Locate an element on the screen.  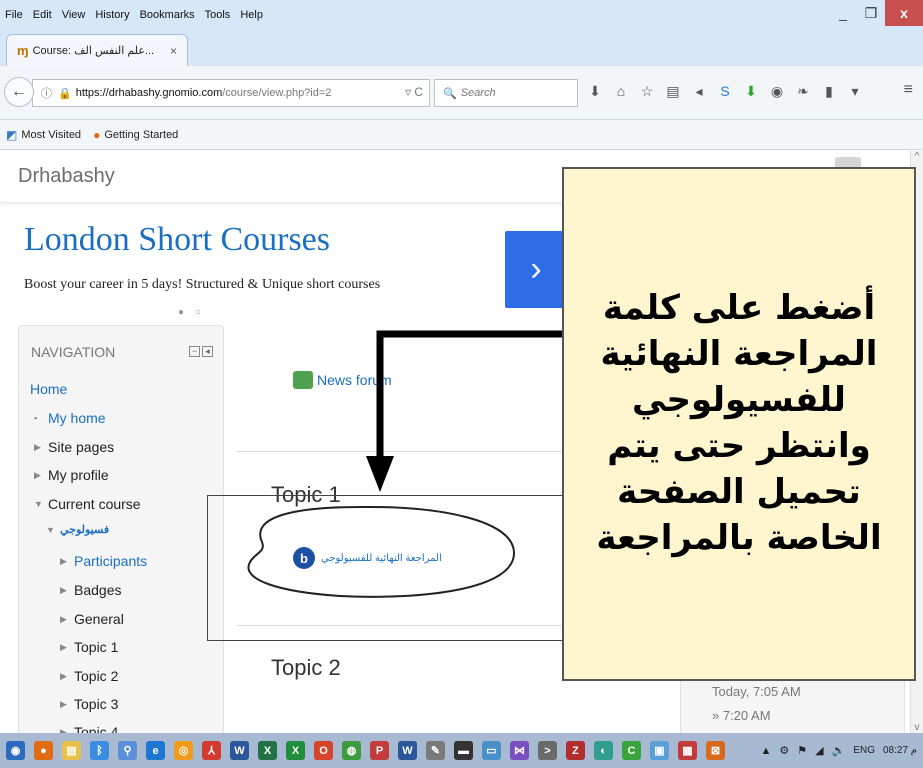
search-icon: 🔍 is located at coordinates (450, 93).